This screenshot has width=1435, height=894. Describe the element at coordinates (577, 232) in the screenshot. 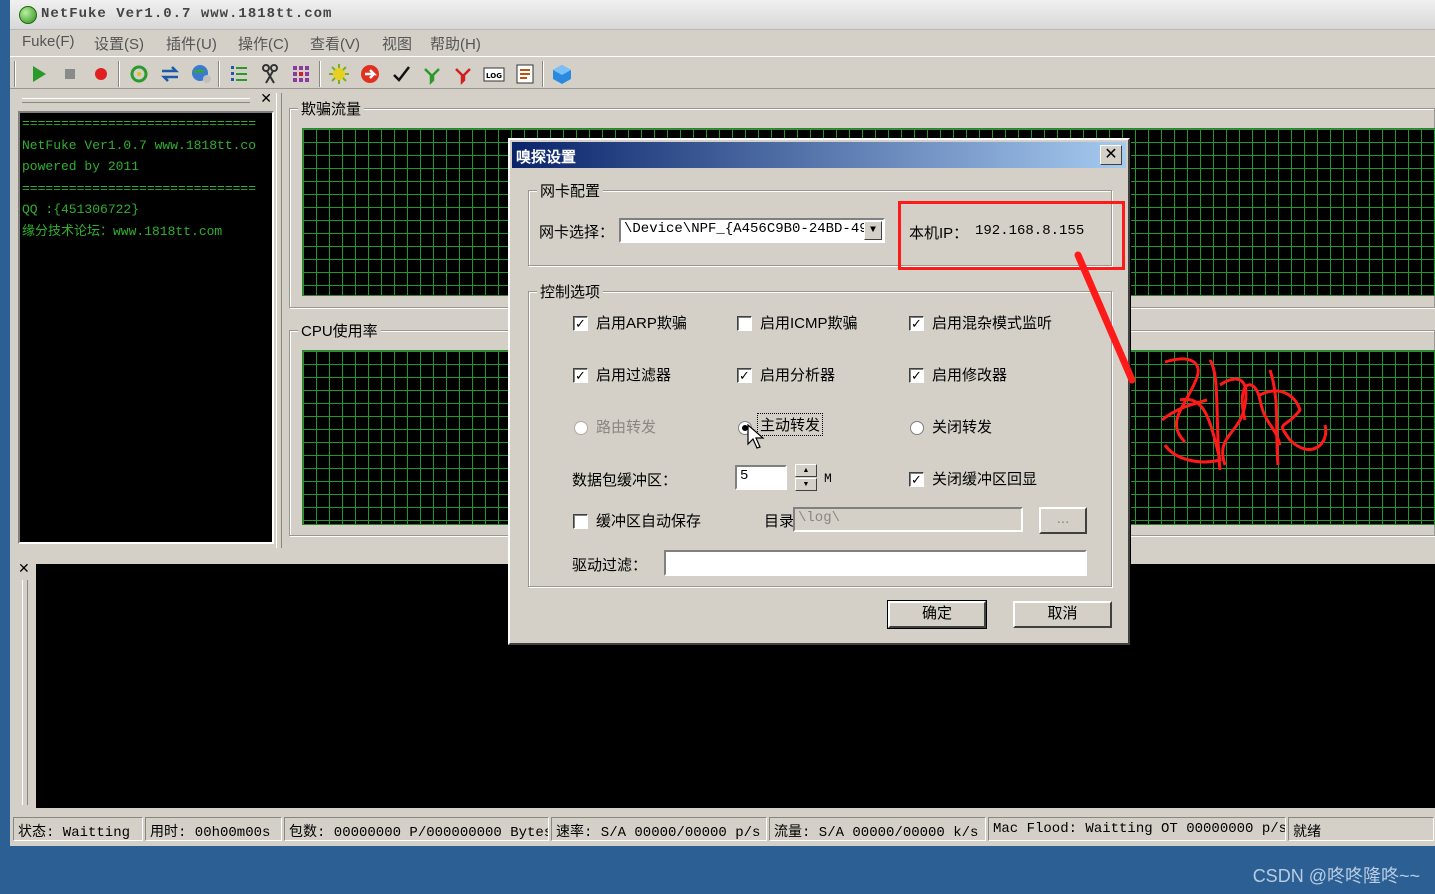

I see `nic-label: 网卡选择：` at that location.